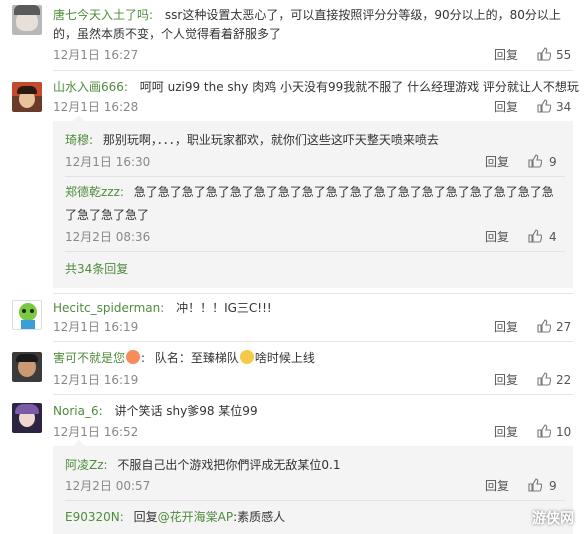 This screenshot has width=584, height=534. What do you see at coordinates (103, 15) in the screenshot?
I see `comment-username: 唐七今天入土了吗:` at bounding box center [103, 15].